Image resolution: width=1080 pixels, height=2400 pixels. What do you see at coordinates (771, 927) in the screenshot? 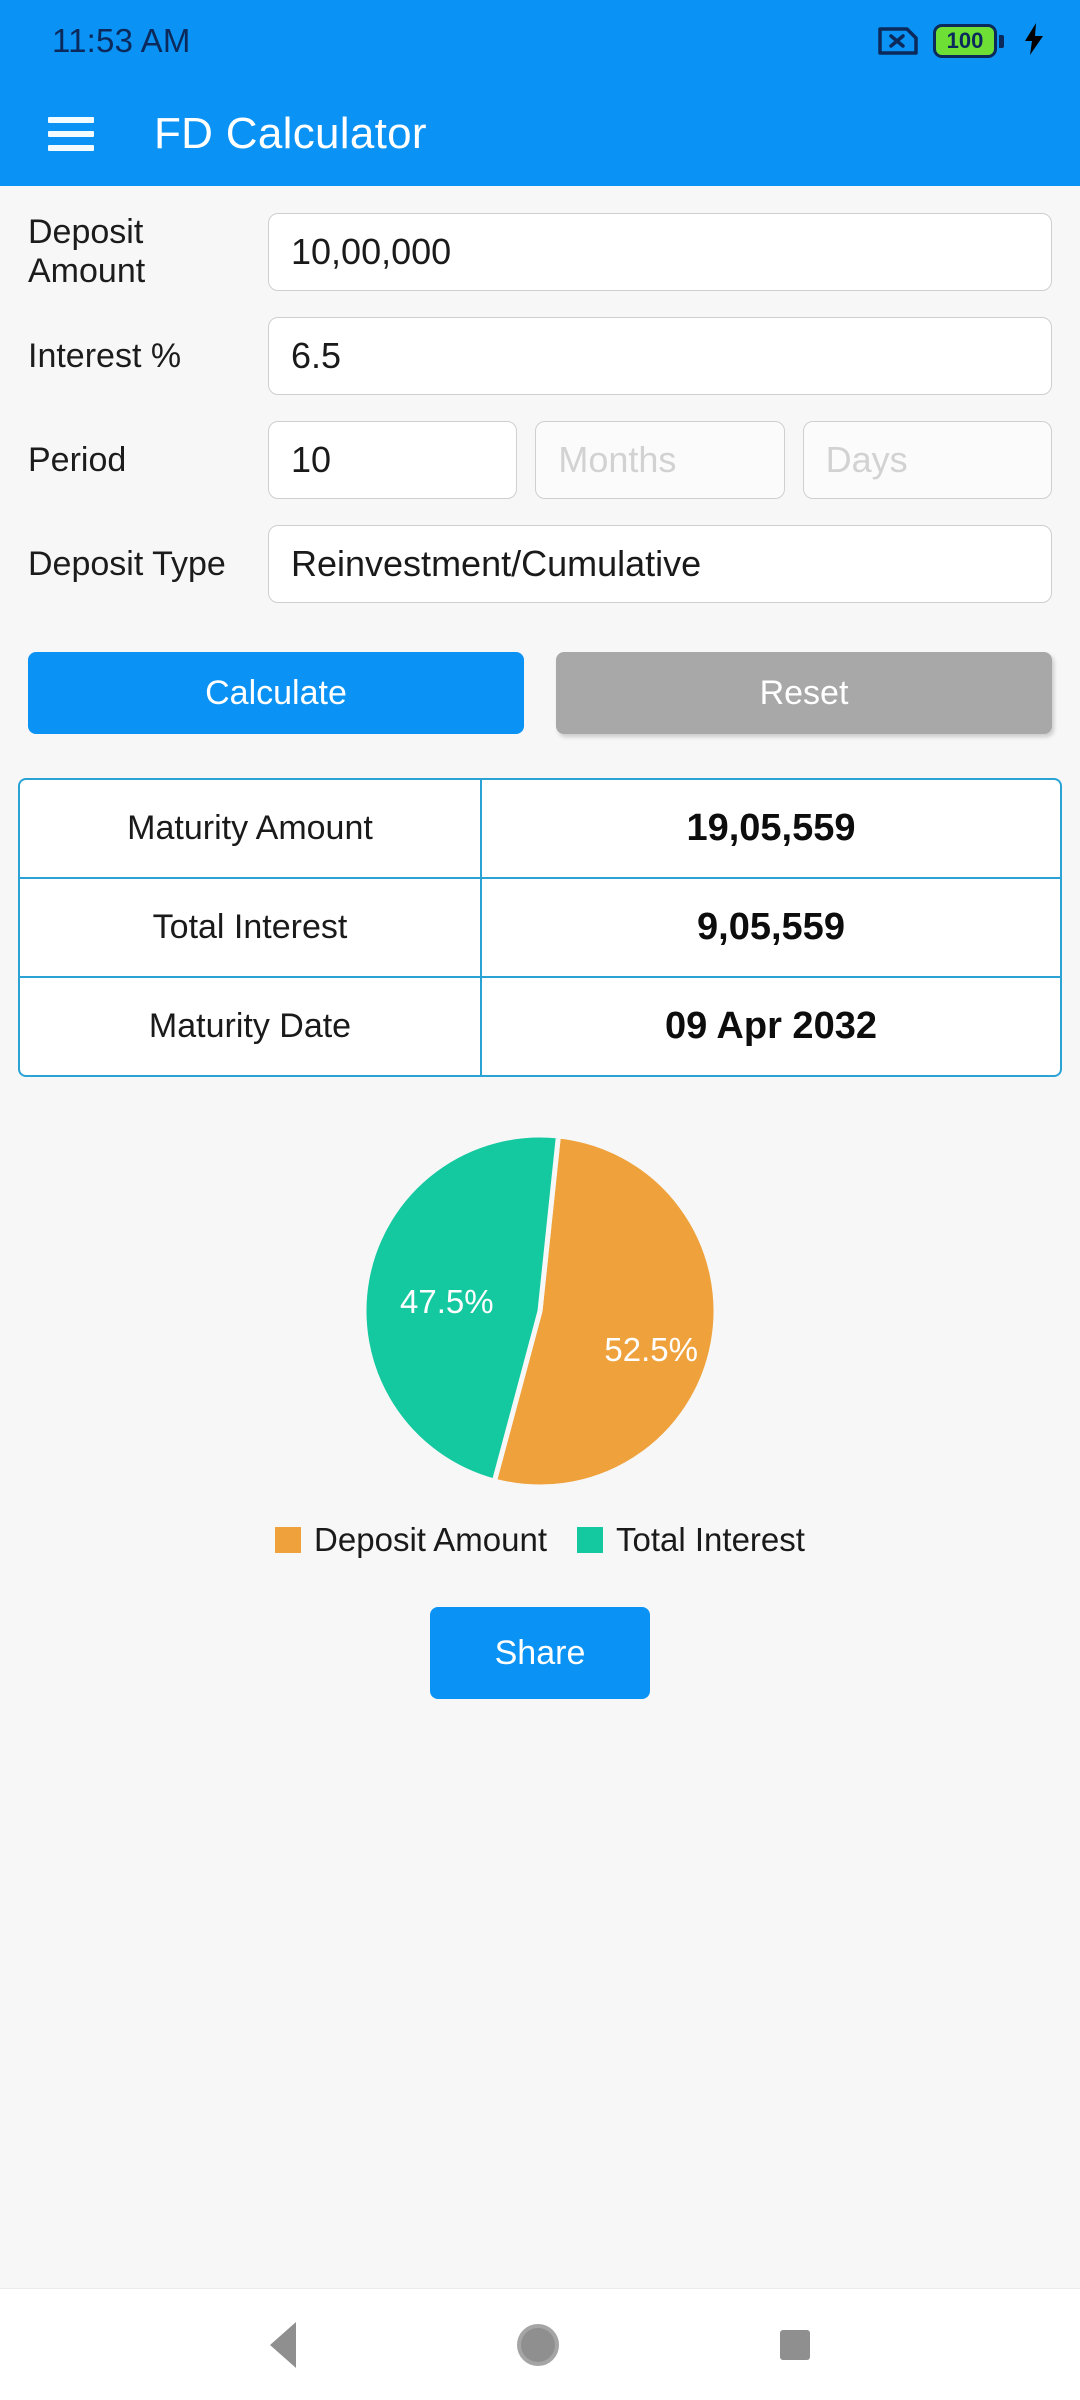
I see `total-interest-value: 9,05,559` at bounding box center [771, 927].